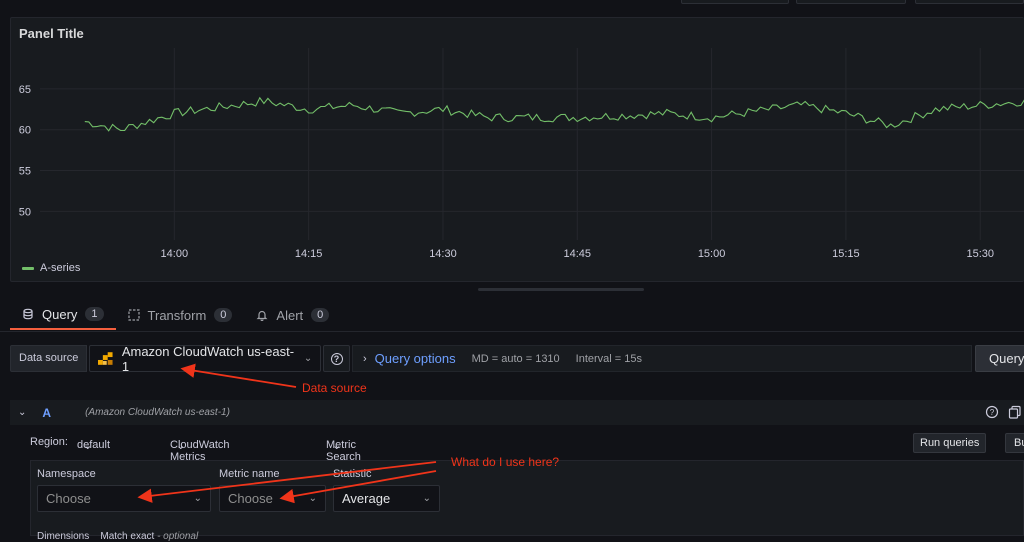 This screenshot has height=542, width=1024. I want to click on tab-query-label: Query, so click(60, 314).